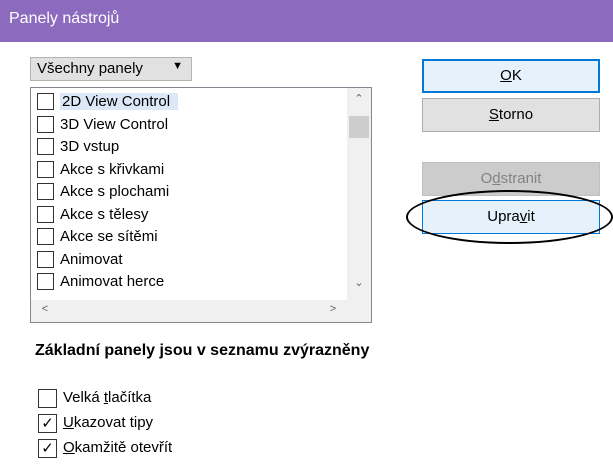 The height and width of the screenshot is (468, 613). I want to click on toolbar-item-label: Akce s křivkami, so click(112, 169).